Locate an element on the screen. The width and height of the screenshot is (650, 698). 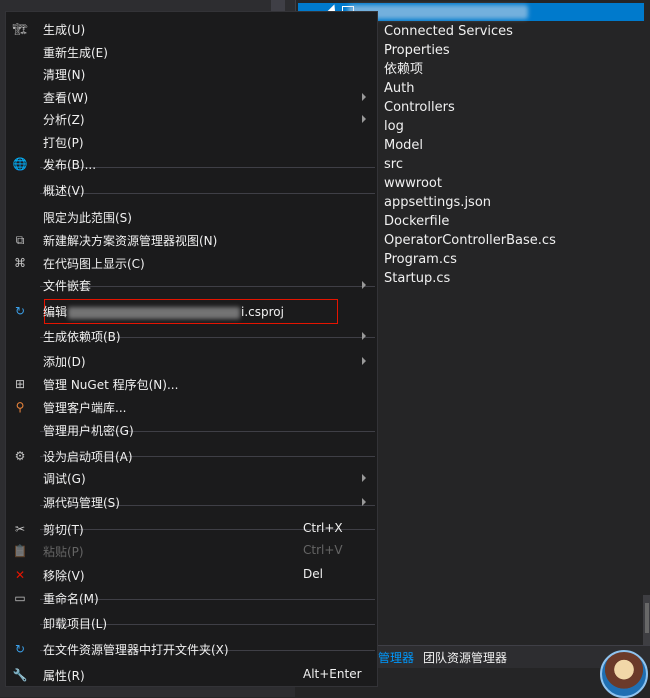
menu-item-label: 生成依赖项(B) is located at coordinates (82, 337).